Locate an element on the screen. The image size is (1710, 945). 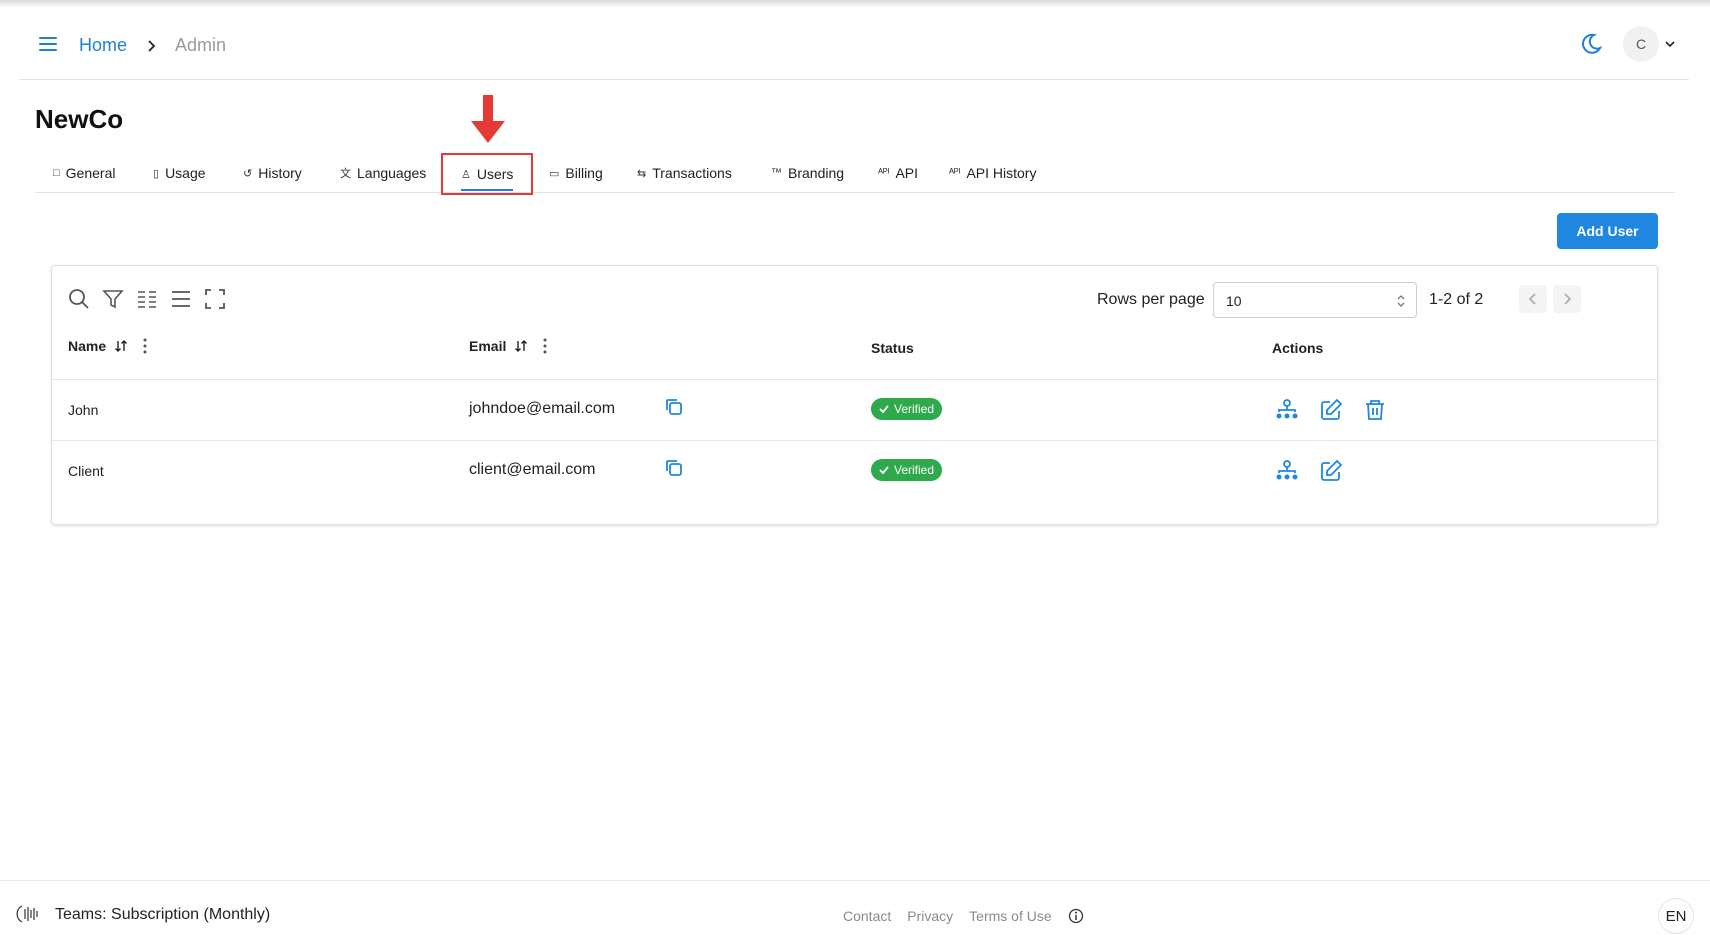
filter-icon is located at coordinates (113, 299).